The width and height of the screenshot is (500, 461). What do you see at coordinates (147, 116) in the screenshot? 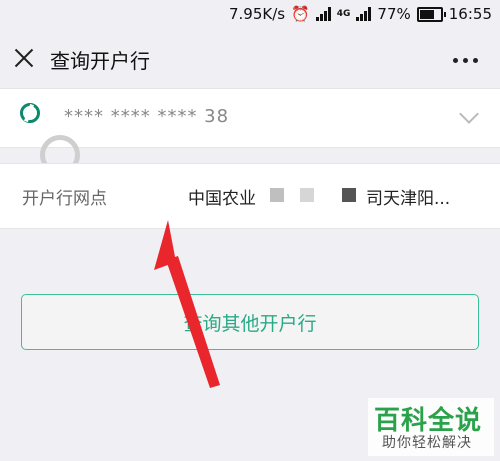
I see `card-number: **** **** **** 38` at bounding box center [147, 116].